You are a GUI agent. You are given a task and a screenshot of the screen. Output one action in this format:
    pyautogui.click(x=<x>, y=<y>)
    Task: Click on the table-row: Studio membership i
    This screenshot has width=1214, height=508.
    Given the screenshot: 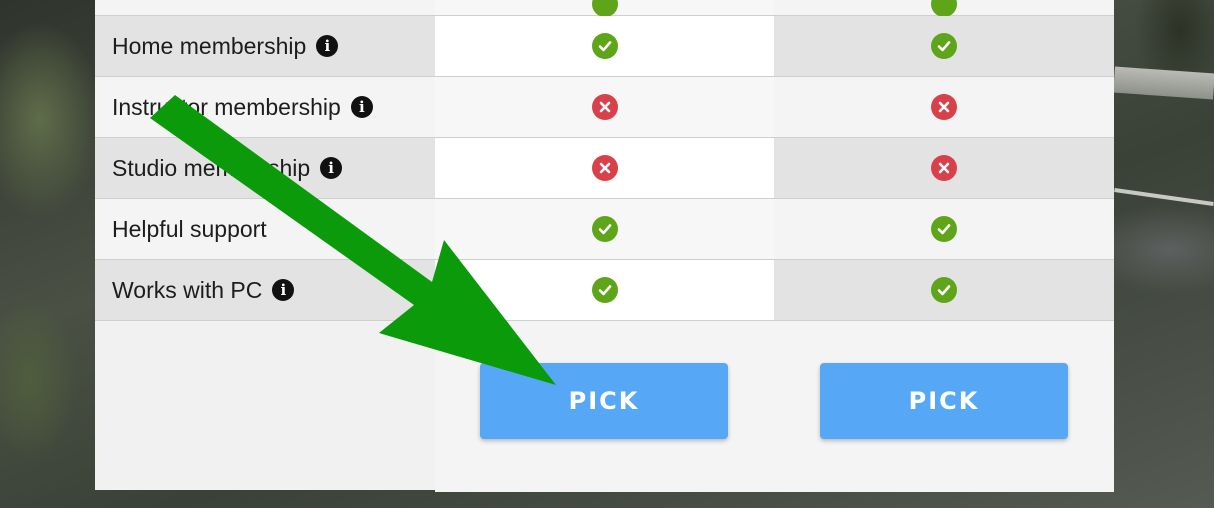 What is the action you would take?
    pyautogui.click(x=604, y=168)
    